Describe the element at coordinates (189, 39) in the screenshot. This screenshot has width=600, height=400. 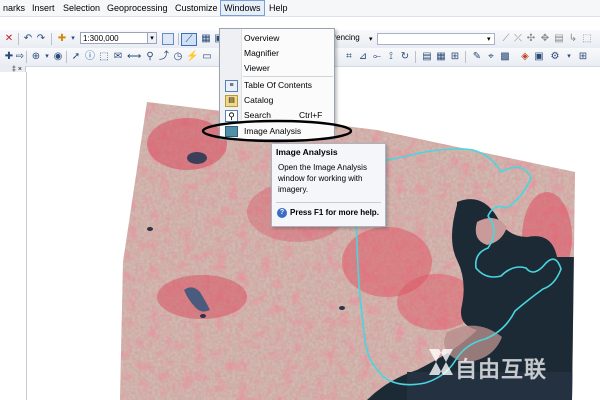
I see `identify-tool-icon: ⟋` at that location.